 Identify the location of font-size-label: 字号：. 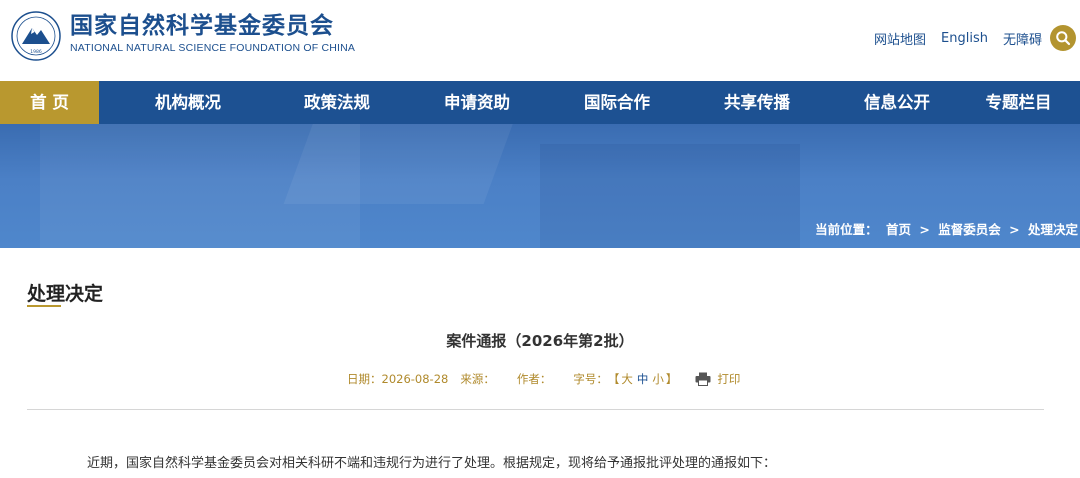
(590, 379).